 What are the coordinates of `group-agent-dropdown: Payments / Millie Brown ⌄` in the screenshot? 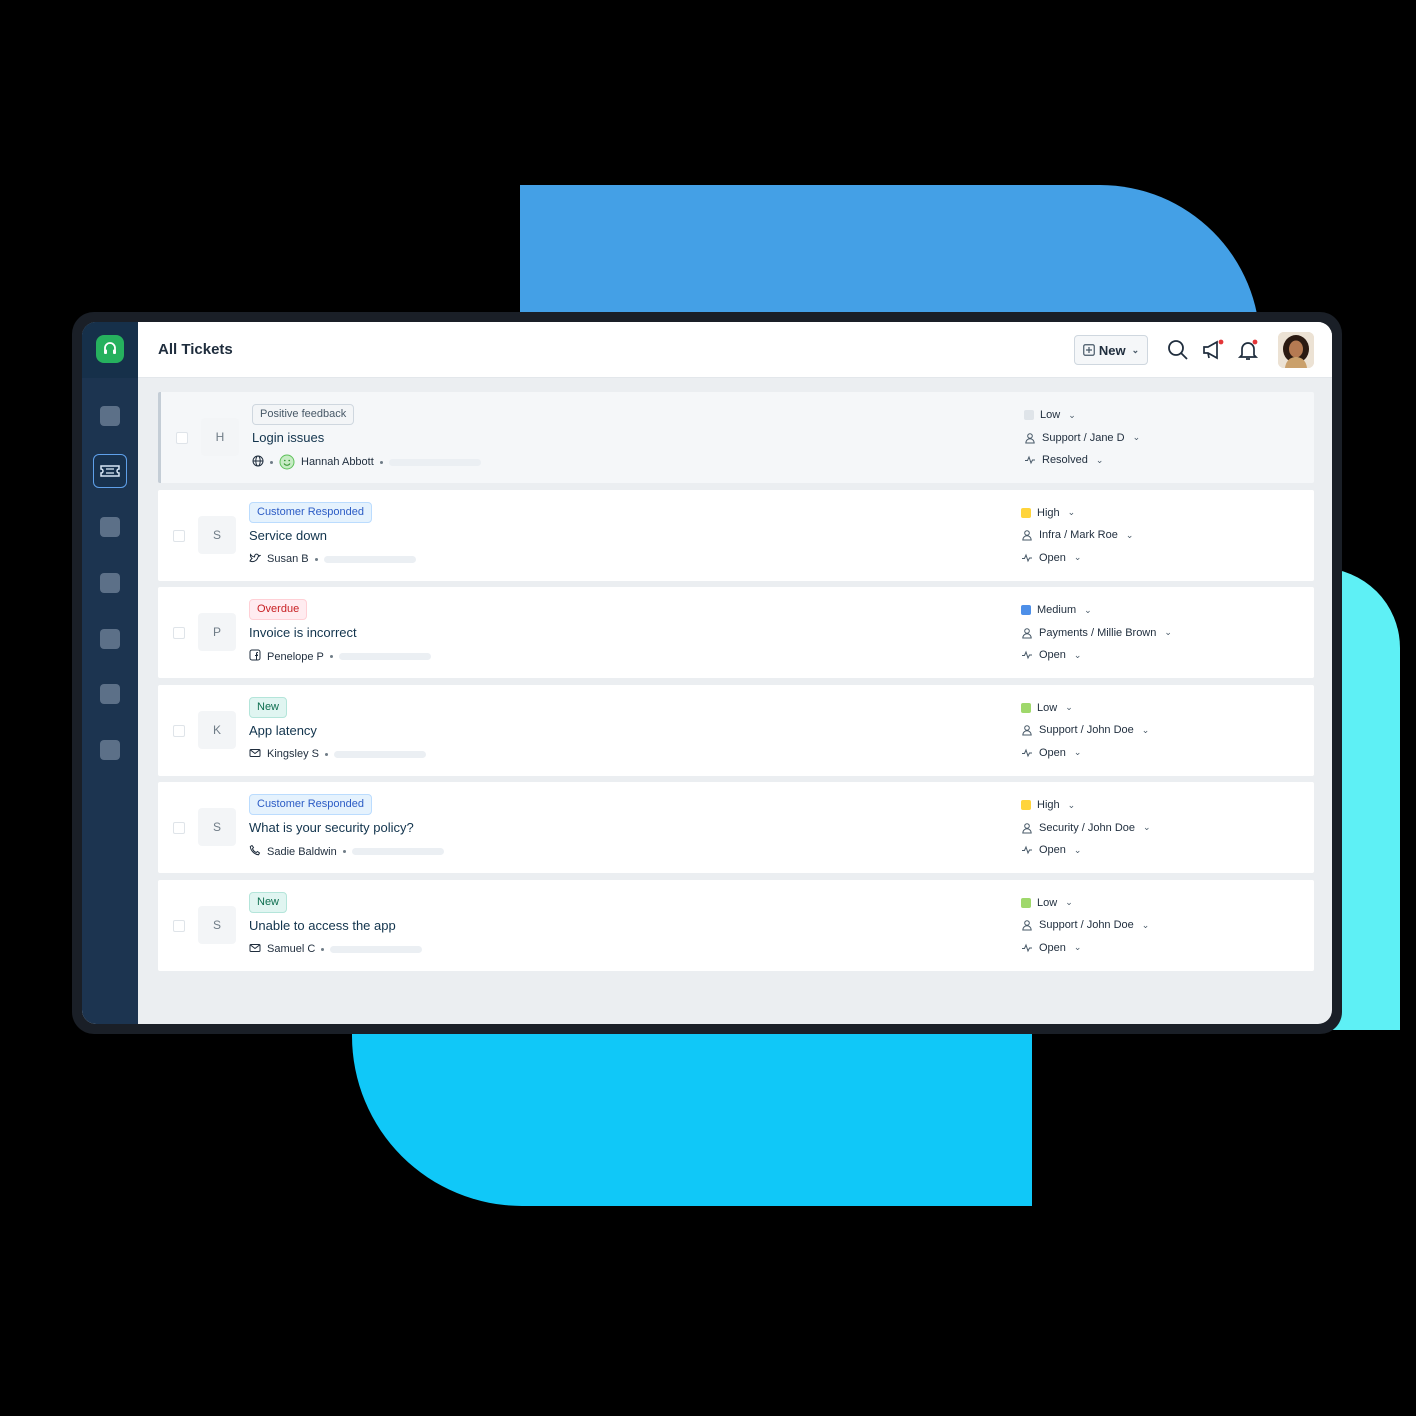 It's located at (1096, 633).